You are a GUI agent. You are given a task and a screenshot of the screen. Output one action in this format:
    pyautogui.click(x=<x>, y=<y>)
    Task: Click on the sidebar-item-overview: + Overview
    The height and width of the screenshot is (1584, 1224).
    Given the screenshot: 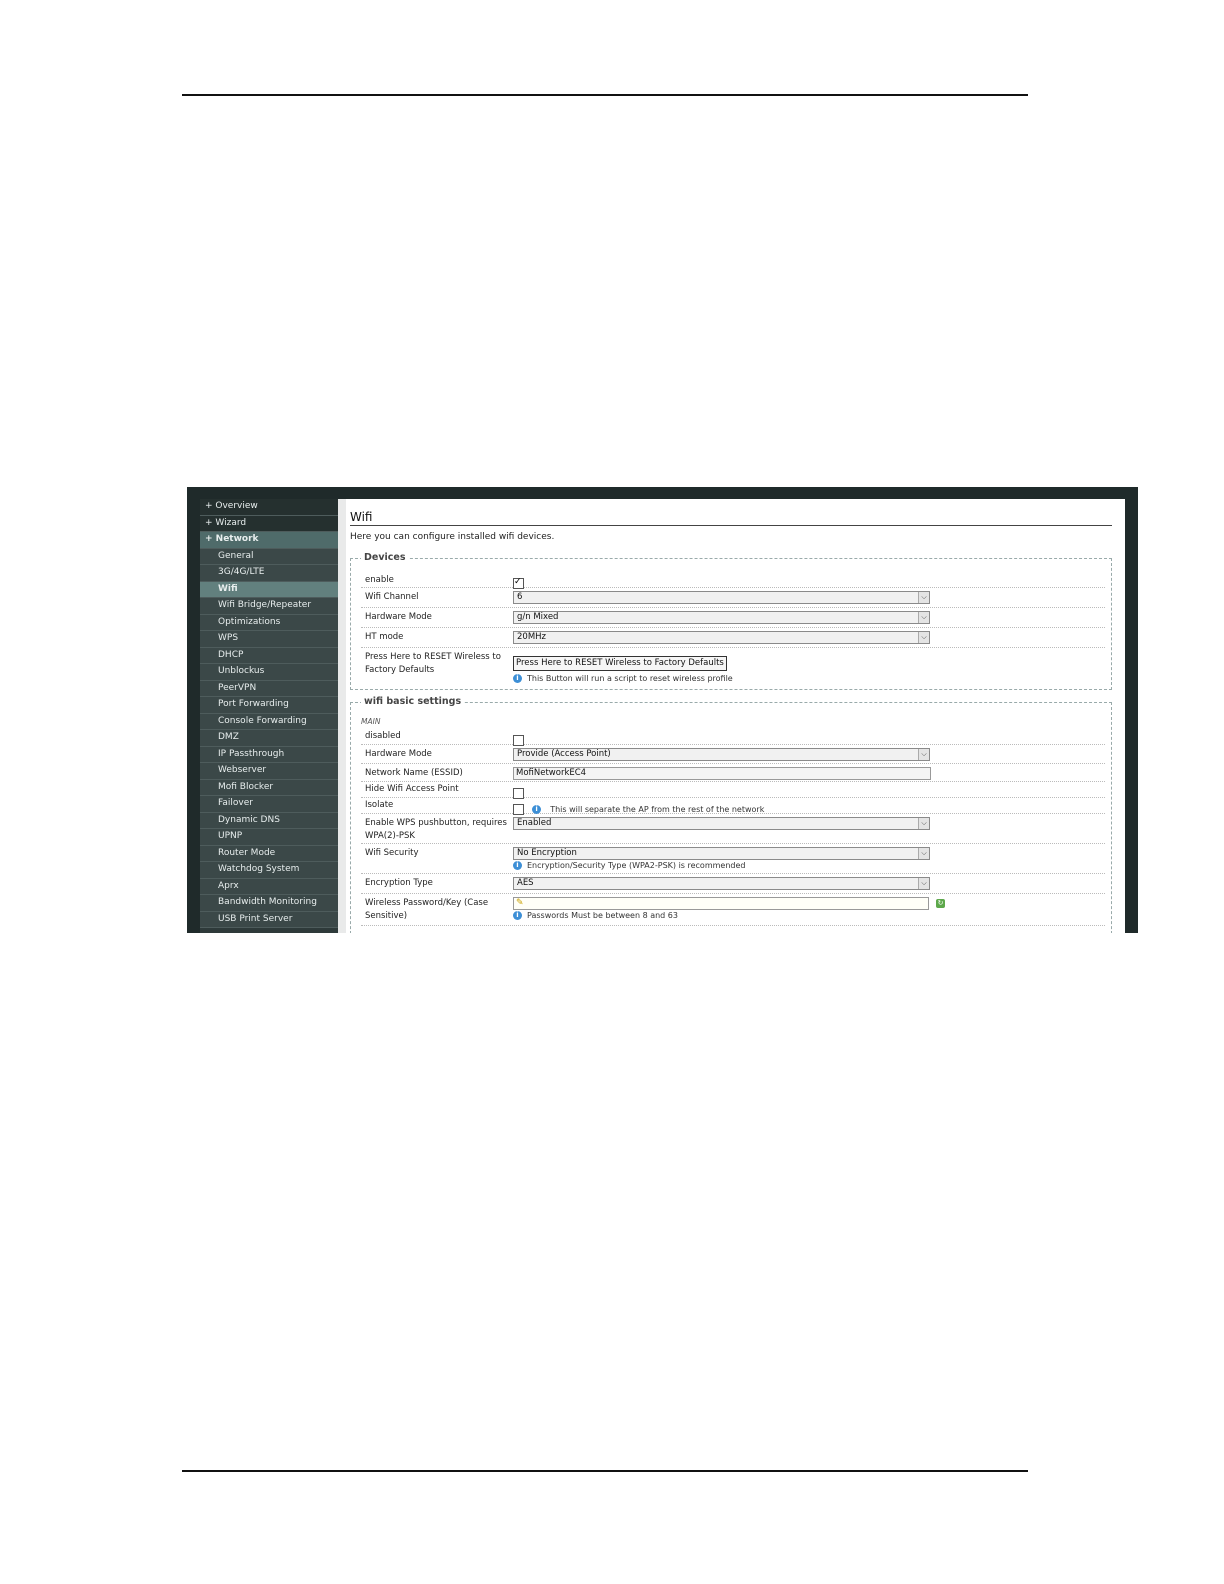 What is the action you would take?
    pyautogui.click(x=269, y=507)
    